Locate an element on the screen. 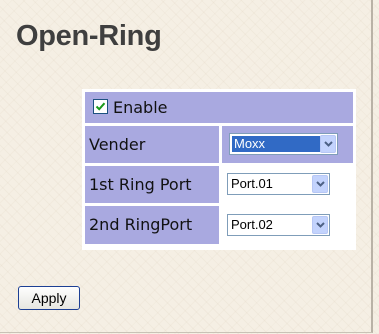  vender-value-cell: Moxx is located at coordinates (287, 144).